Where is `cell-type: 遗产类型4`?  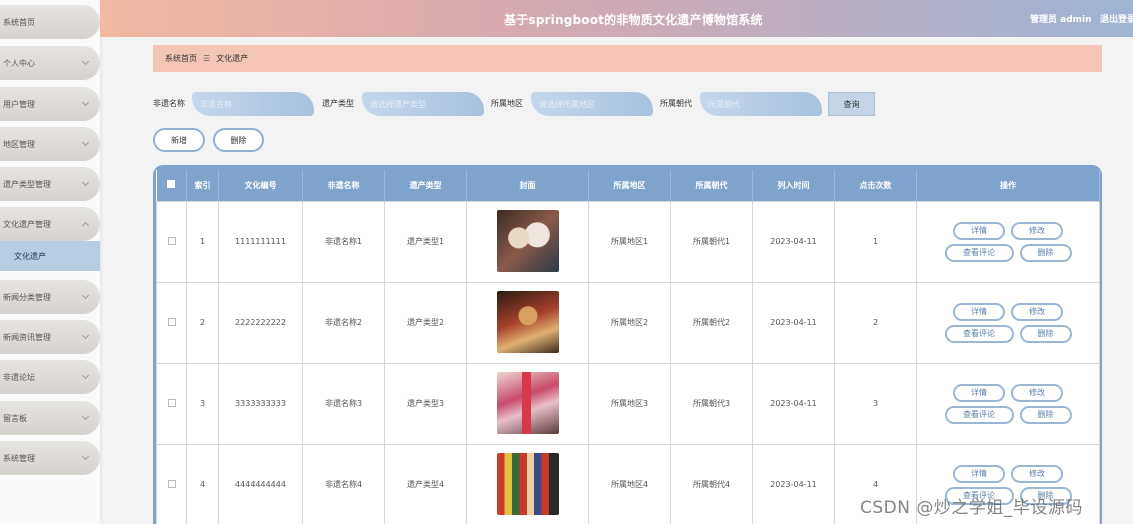
cell-type: 遗产类型4 is located at coordinates (425, 483).